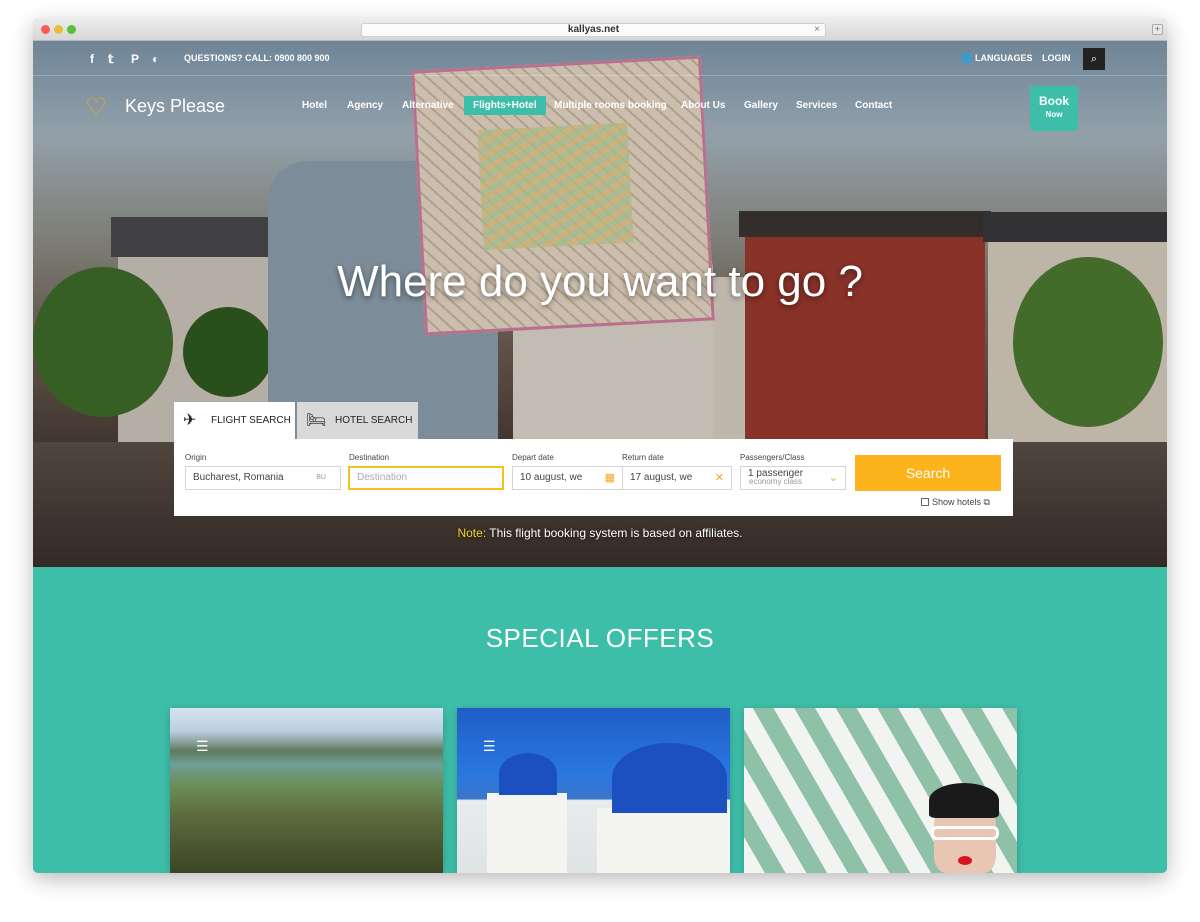 This screenshot has height=922, width=1200. What do you see at coordinates (71, 29) in the screenshot?
I see `zoom-window-button` at bounding box center [71, 29].